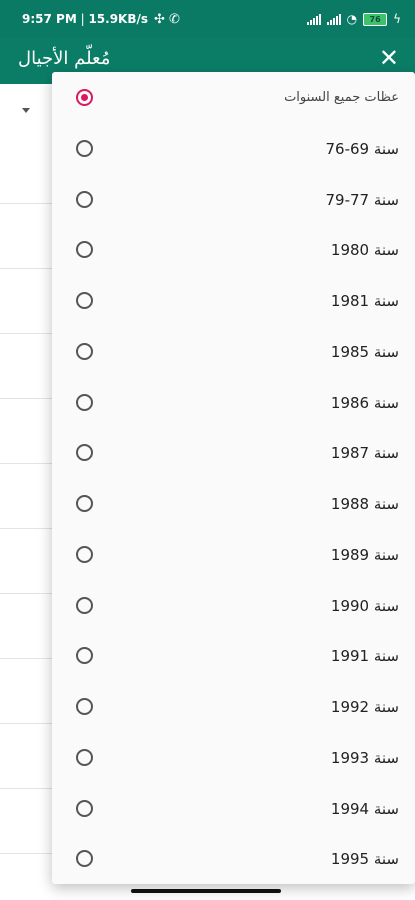 The image size is (415, 900). Describe the element at coordinates (233, 503) in the screenshot. I see `menu-option: سنة 1988` at that location.